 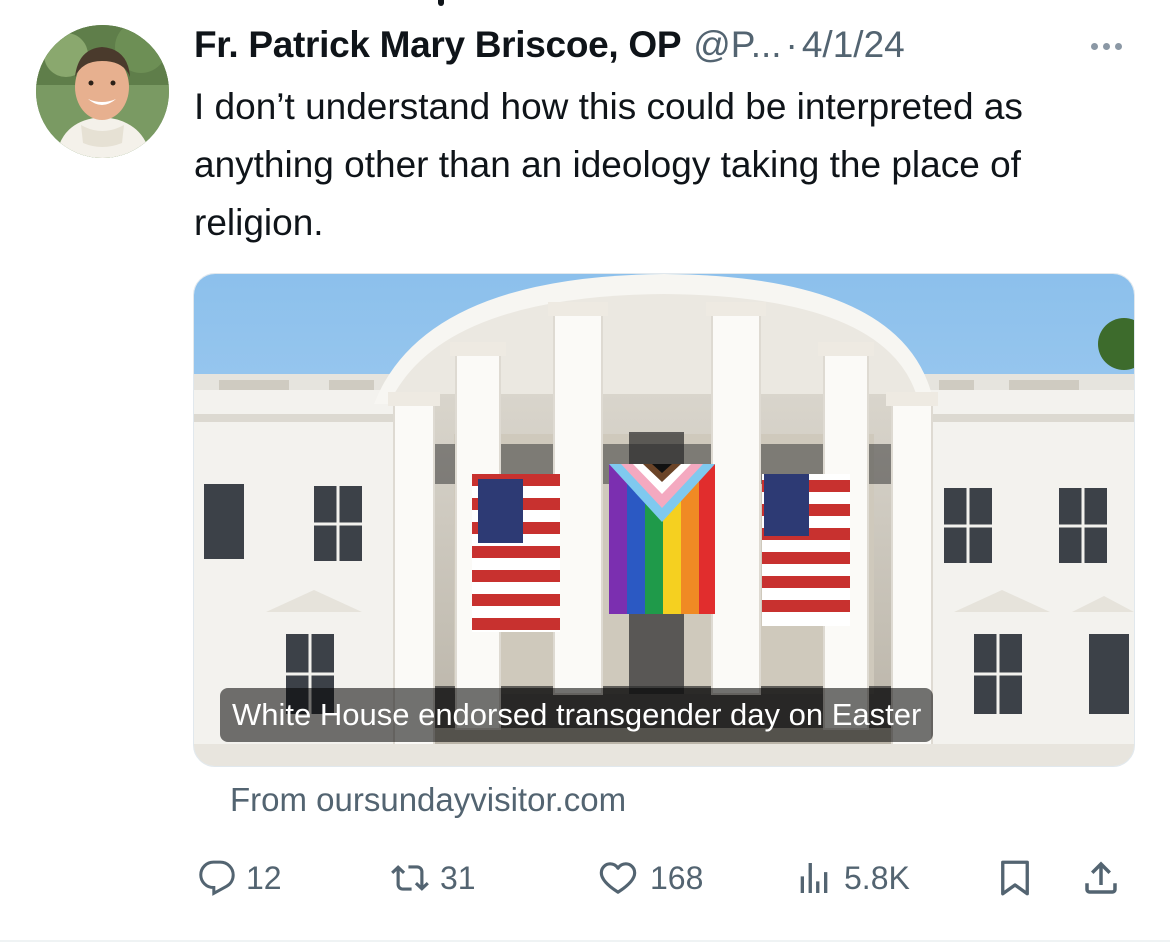 I want to click on avatar, so click(x=102, y=91).